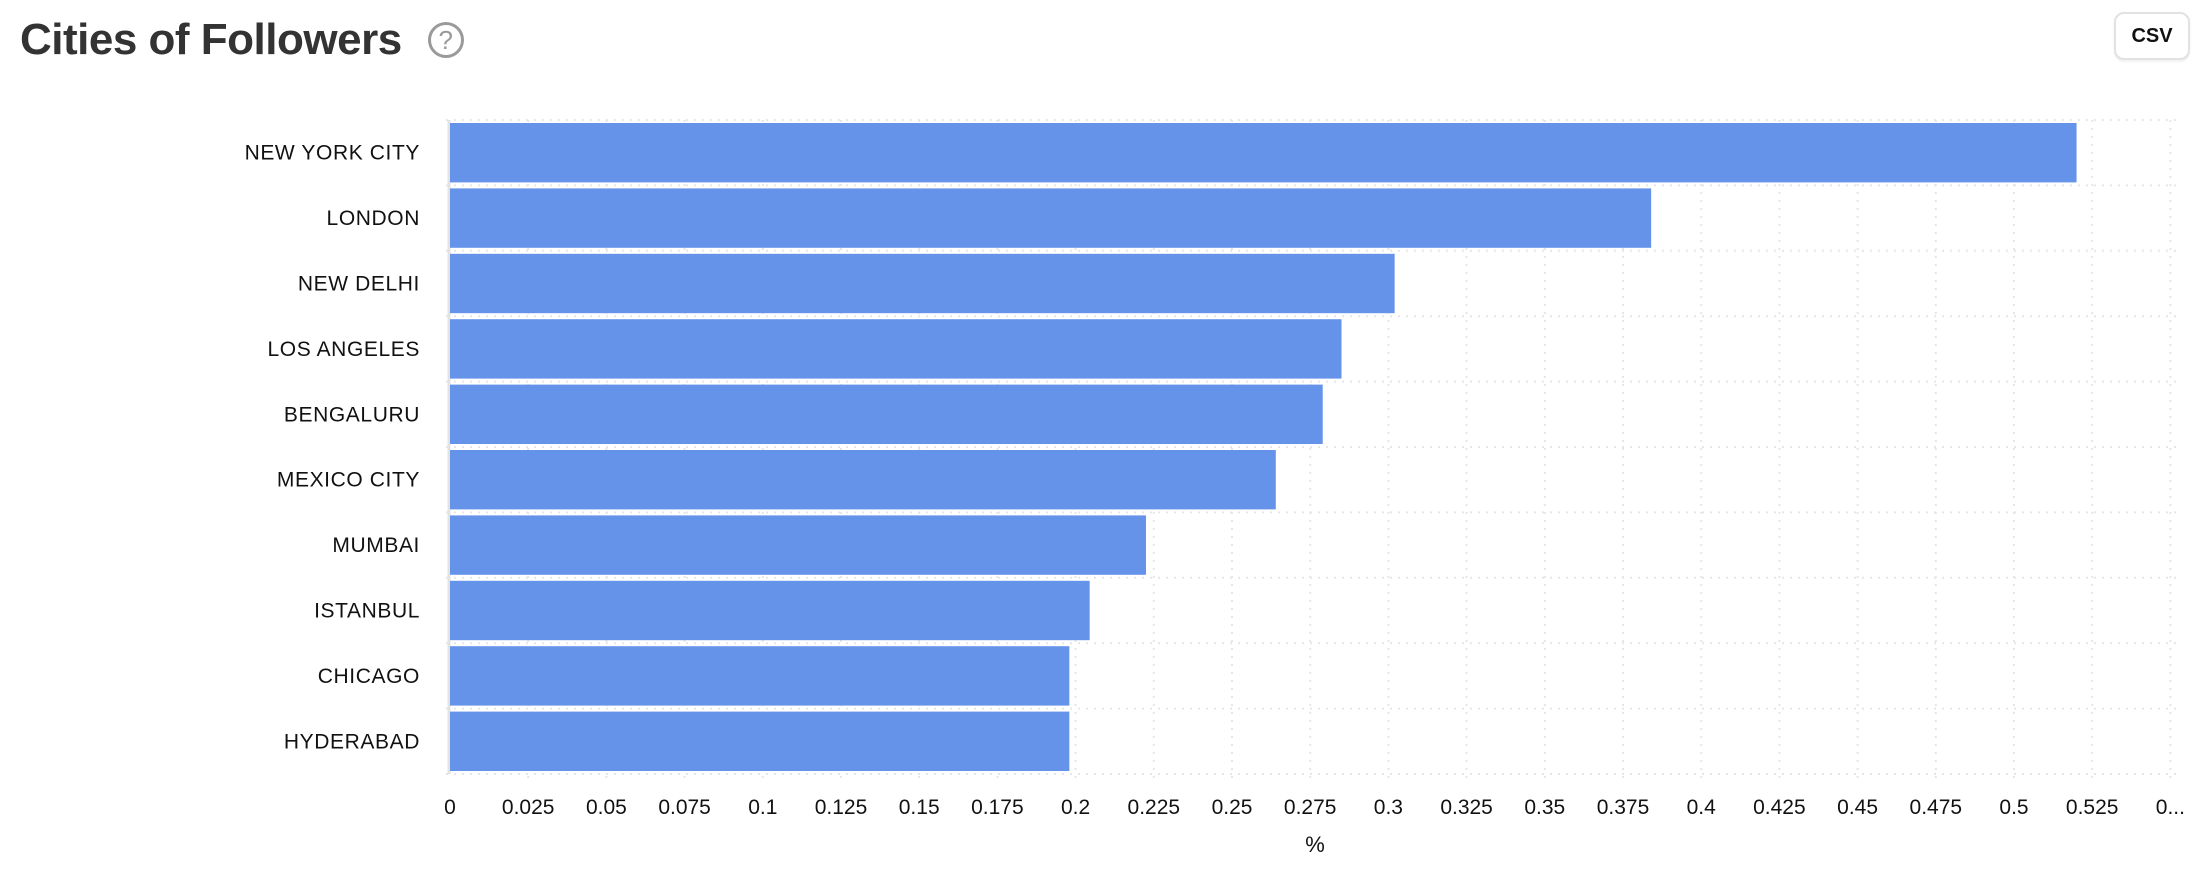 The height and width of the screenshot is (888, 2204). I want to click on x-tick-label: 0.125, so click(841, 807).